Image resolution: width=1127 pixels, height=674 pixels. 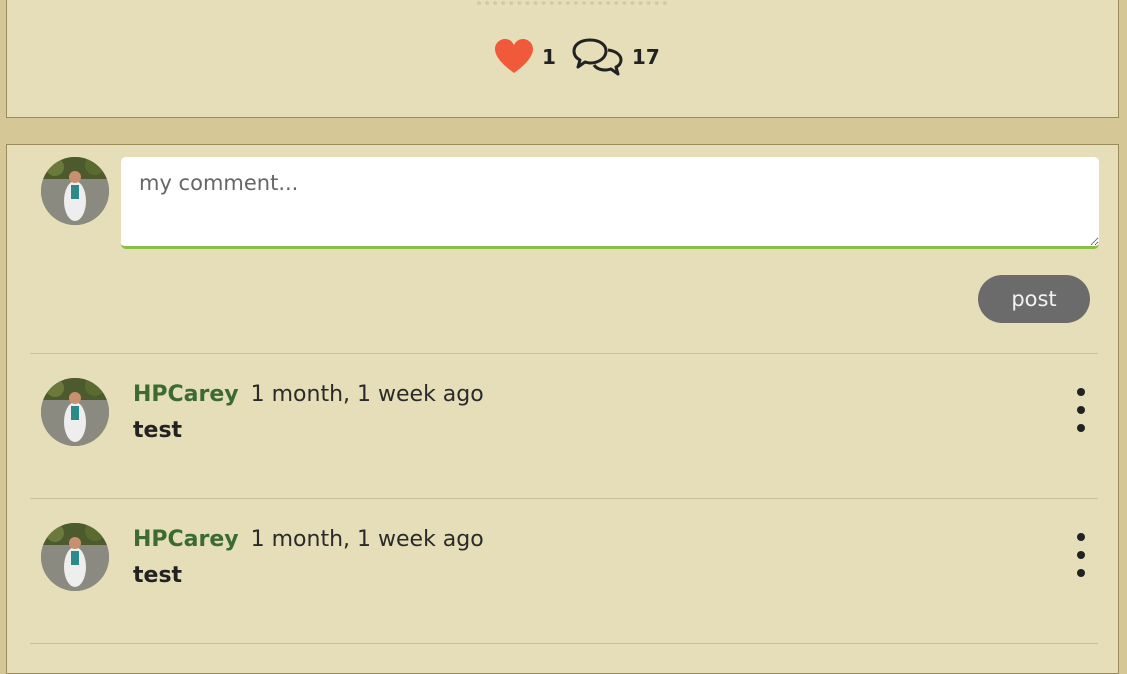 What do you see at coordinates (572, 2) in the screenshot?
I see `truncated-content` at bounding box center [572, 2].